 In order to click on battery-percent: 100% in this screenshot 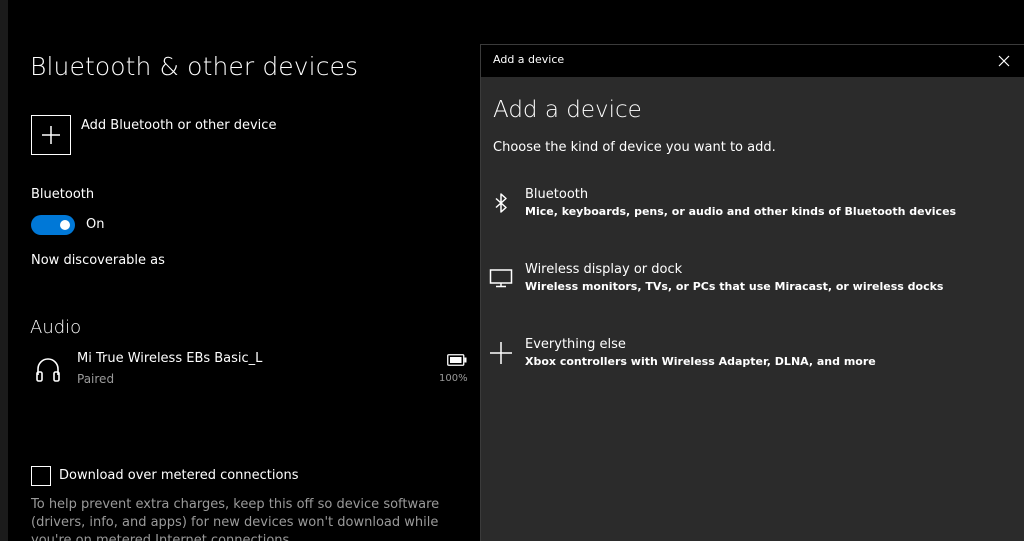, I will do `click(453, 378)`.